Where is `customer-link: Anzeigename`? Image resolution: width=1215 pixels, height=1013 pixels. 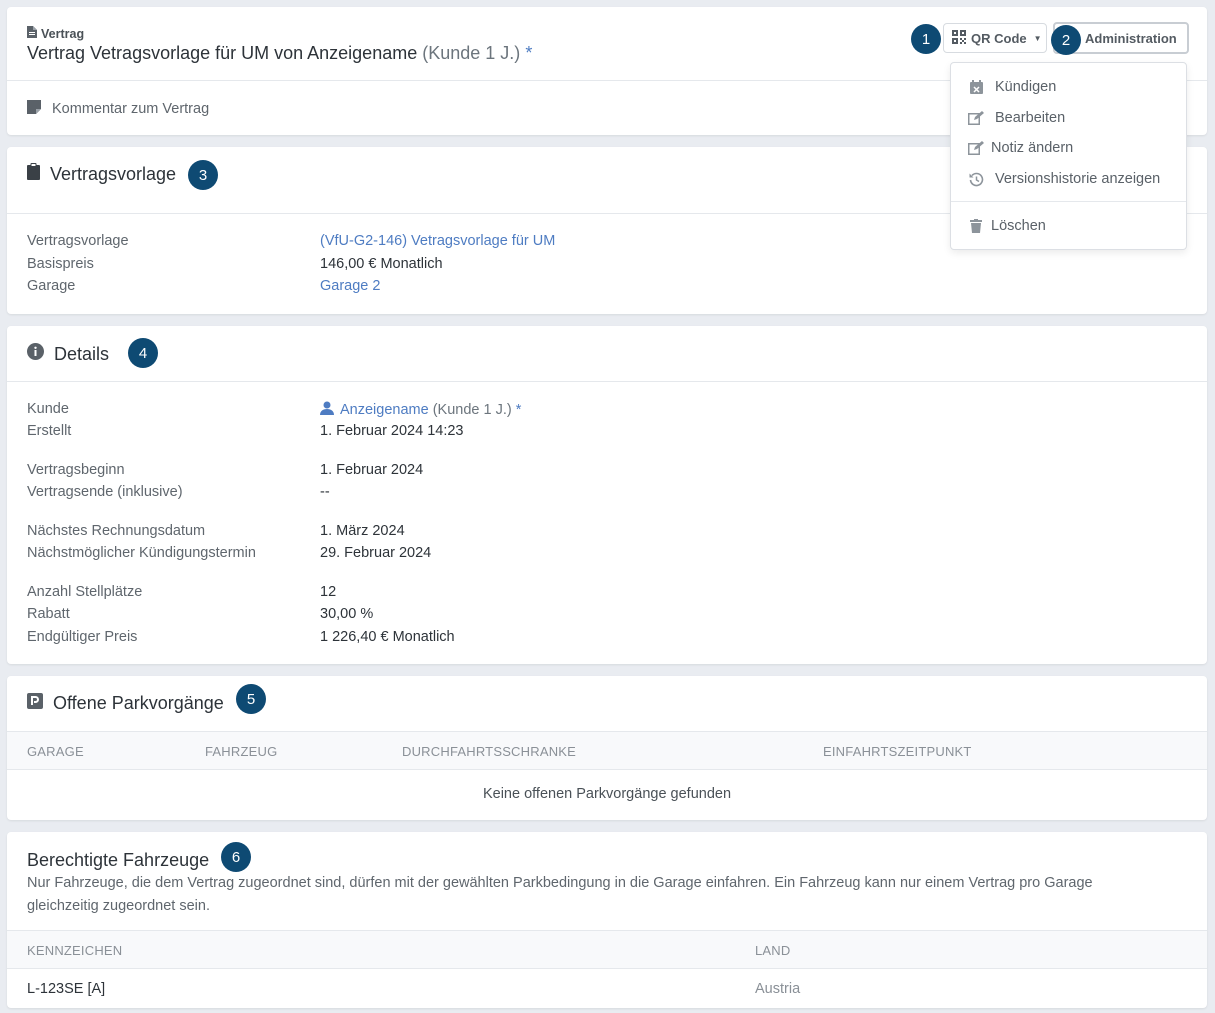 customer-link: Anzeigename is located at coordinates (384, 410).